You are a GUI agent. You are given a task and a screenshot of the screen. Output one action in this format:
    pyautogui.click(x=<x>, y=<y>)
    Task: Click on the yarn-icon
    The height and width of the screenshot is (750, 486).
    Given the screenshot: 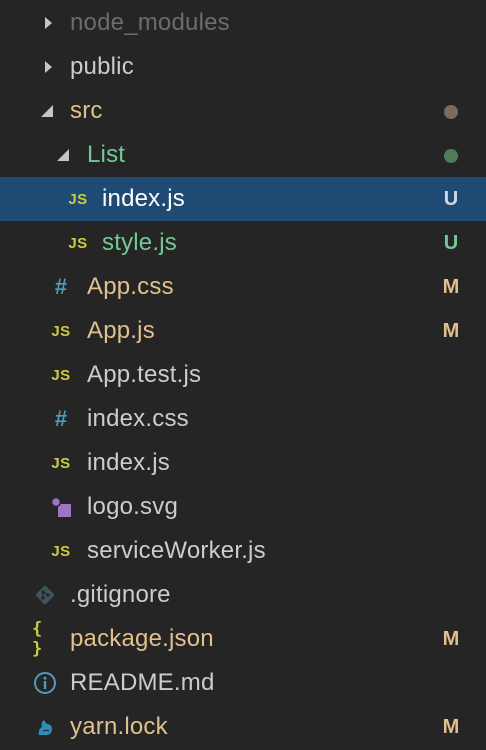 What is the action you would take?
    pyautogui.click(x=45, y=727)
    